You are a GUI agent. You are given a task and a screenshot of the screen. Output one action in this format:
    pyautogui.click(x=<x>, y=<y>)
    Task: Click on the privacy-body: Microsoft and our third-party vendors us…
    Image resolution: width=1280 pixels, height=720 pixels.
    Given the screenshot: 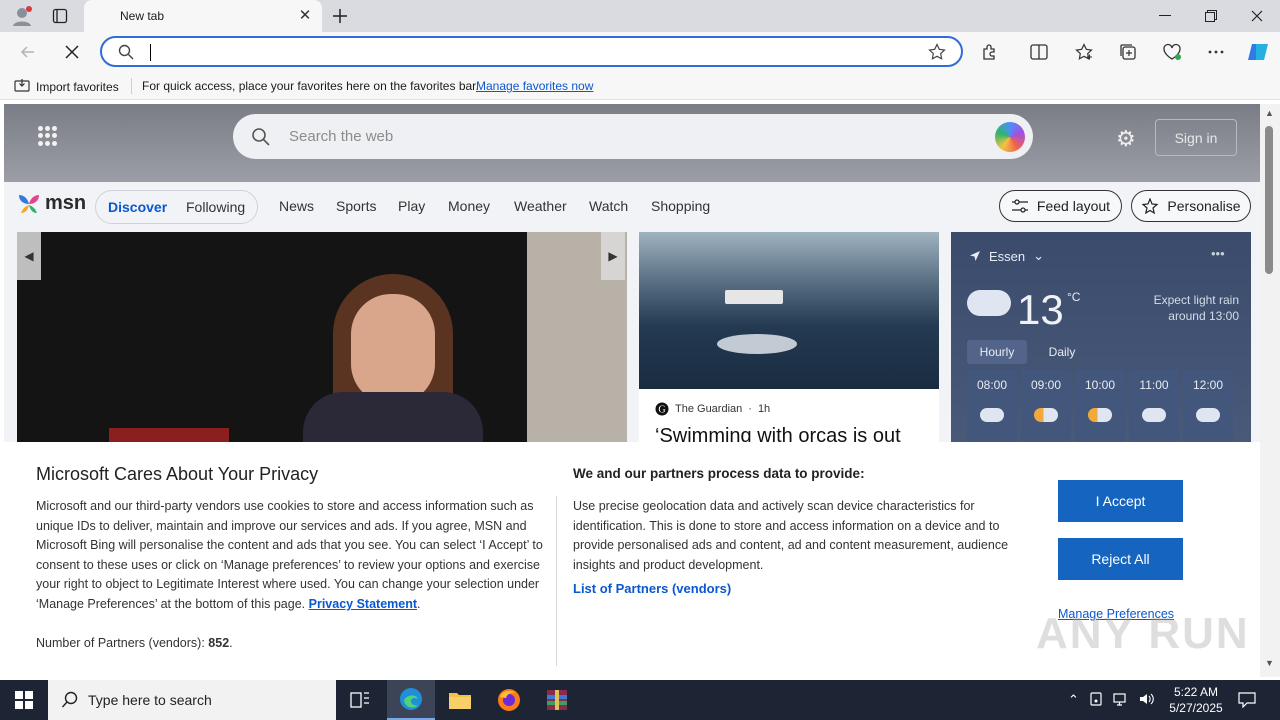 What is the action you would take?
    pyautogui.click(x=289, y=555)
    